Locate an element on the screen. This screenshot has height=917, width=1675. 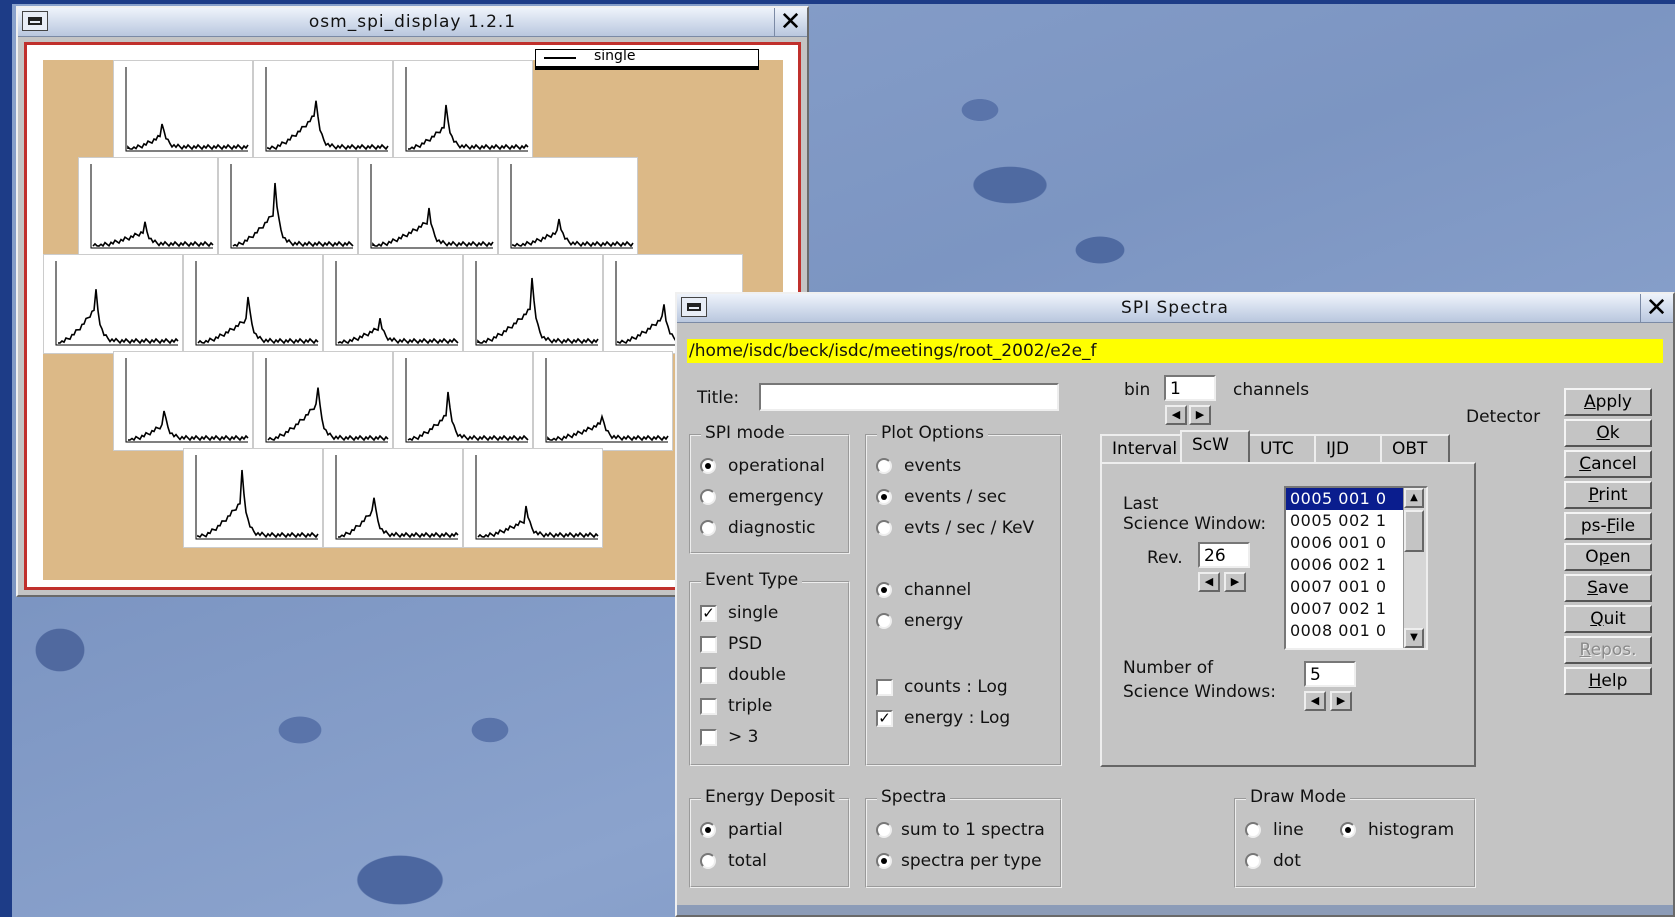
radio-emergency is located at coordinates (708, 497).